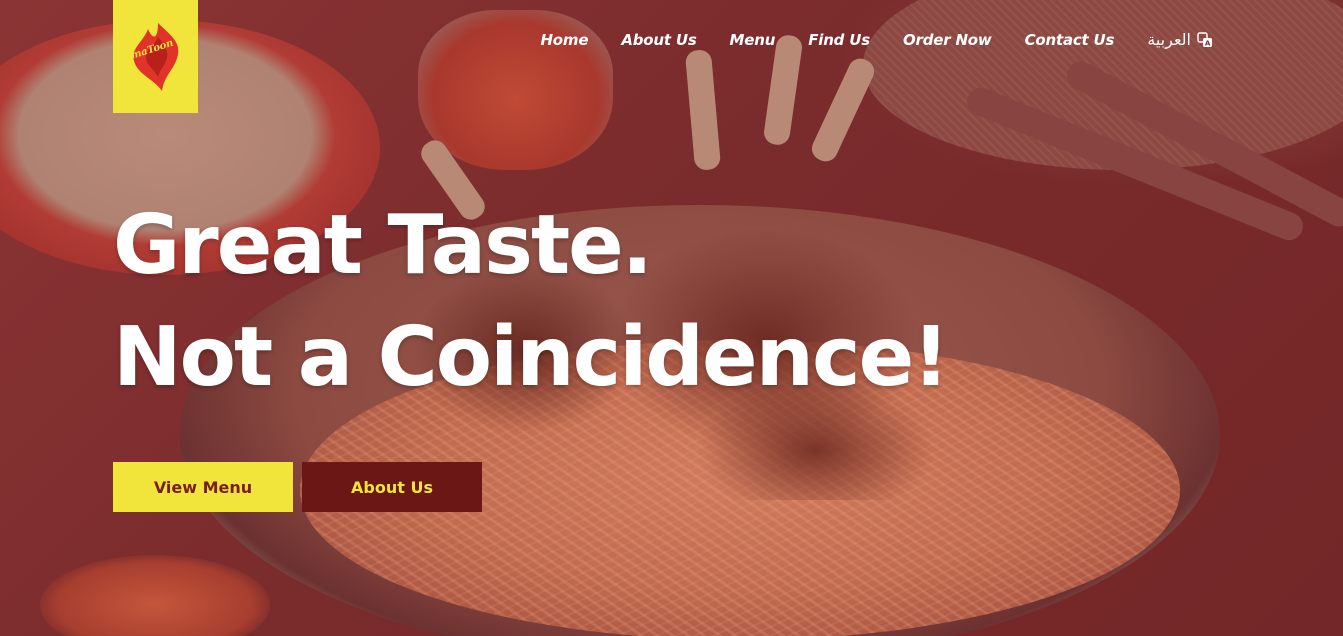  I want to click on nav-about-us: About Us, so click(658, 40).